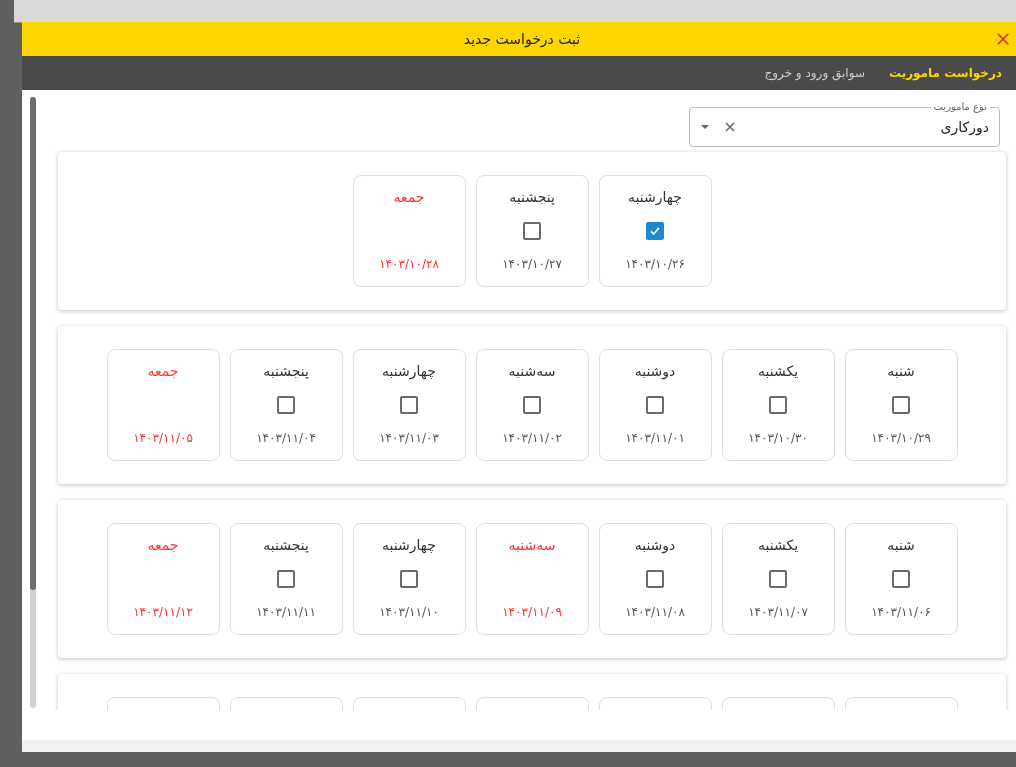 This screenshot has width=1016, height=767. I want to click on day-tile: پنجشنبه ۱۴۰۳/۱۰/۲۷, so click(532, 231).